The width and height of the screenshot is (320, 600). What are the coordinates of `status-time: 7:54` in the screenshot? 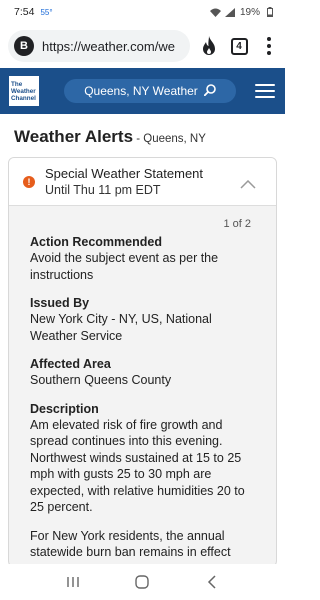 It's located at (24, 12).